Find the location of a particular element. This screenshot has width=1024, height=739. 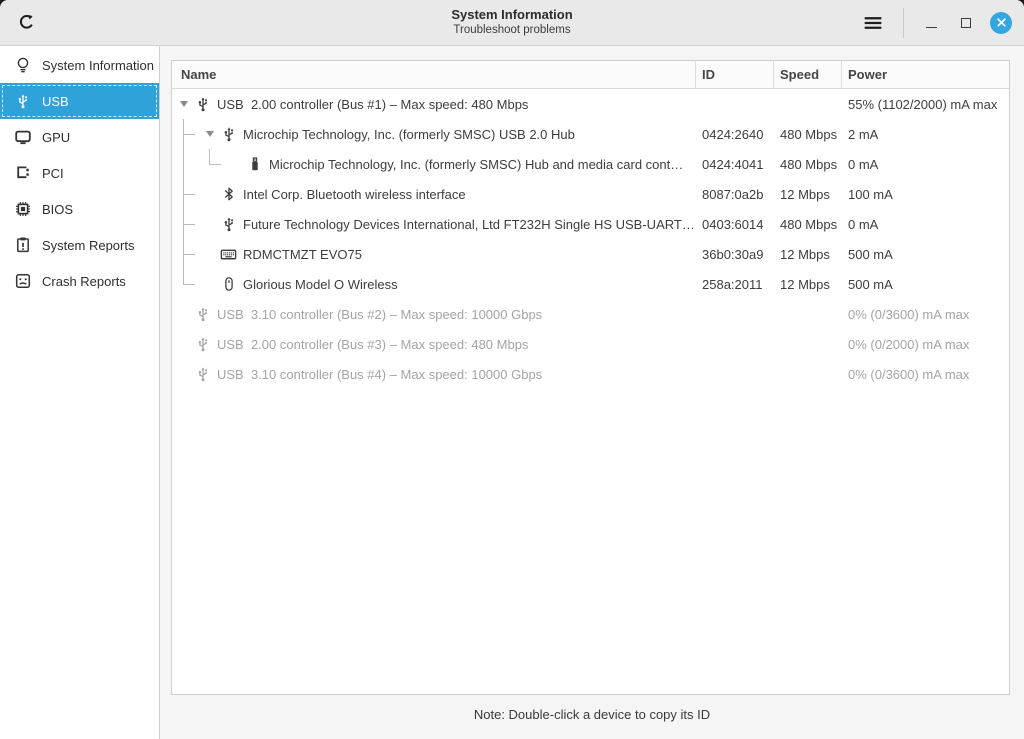

sidebar-item-pci: PCI is located at coordinates (79, 173).